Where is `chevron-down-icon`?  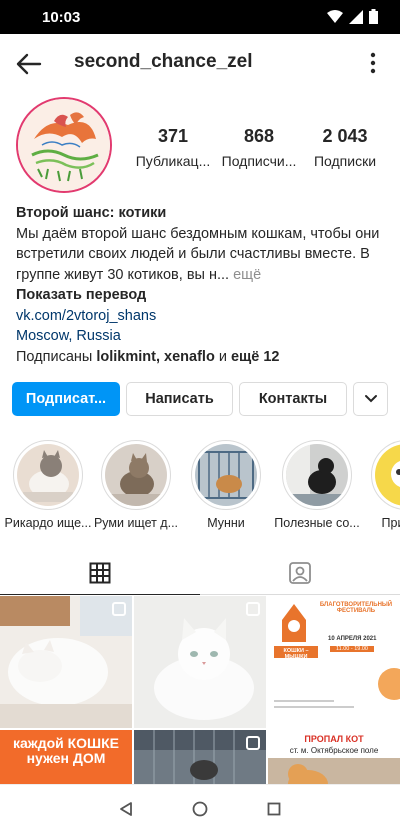
chevron-down-icon is located at coordinates (370, 399).